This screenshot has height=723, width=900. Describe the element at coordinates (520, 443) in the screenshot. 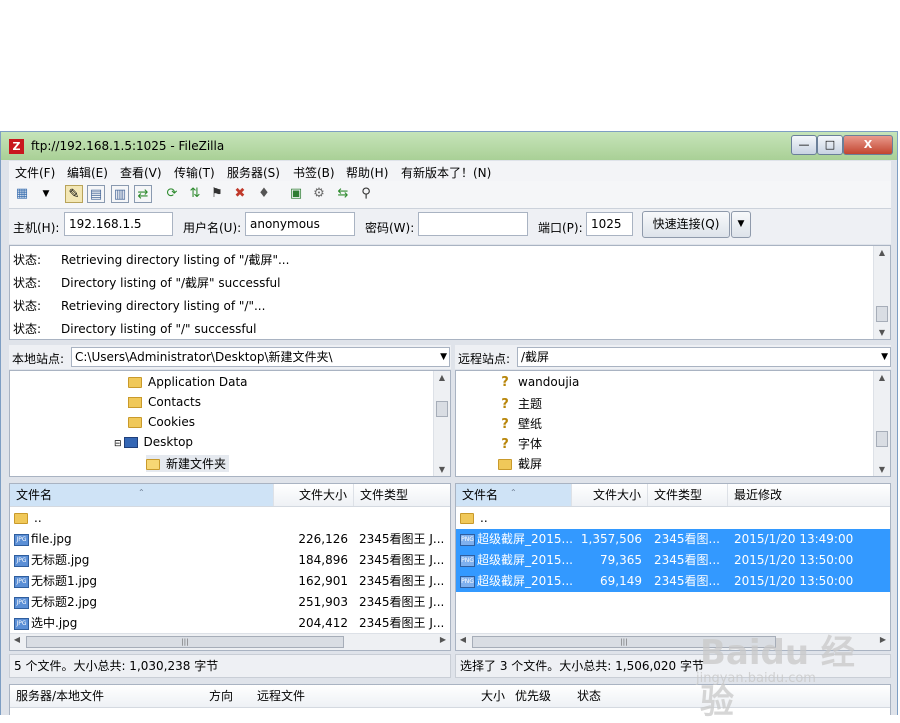

I see `tree-item: ? 字体` at that location.